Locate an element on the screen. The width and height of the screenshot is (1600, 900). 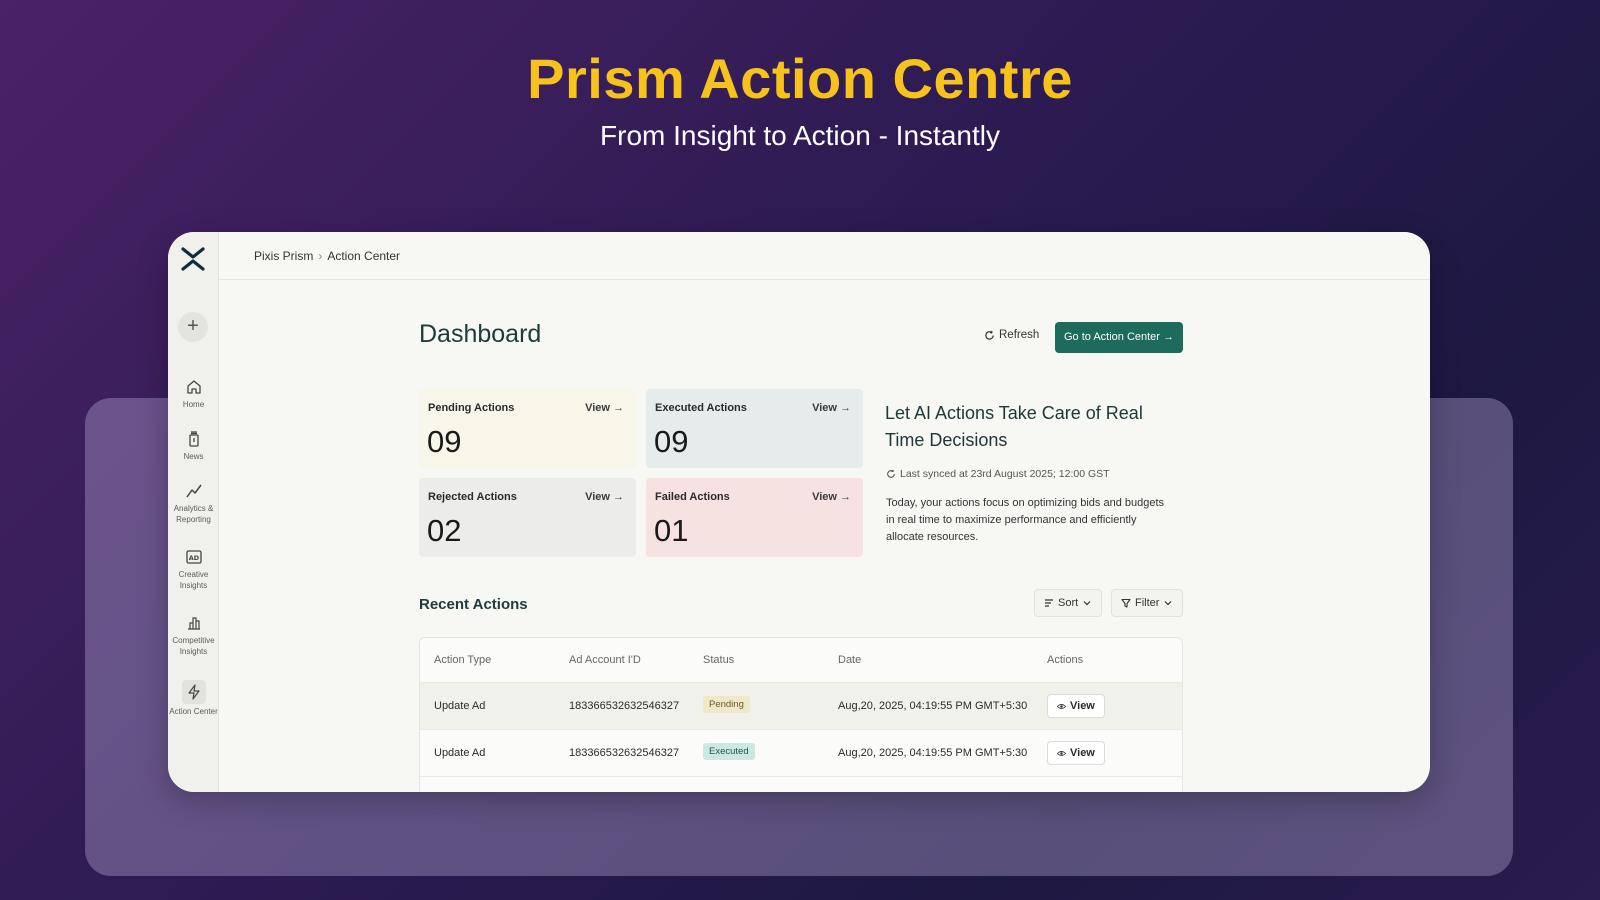
sidebar-item-competitive-insights: Competitive Insights is located at coordinates (193, 635).